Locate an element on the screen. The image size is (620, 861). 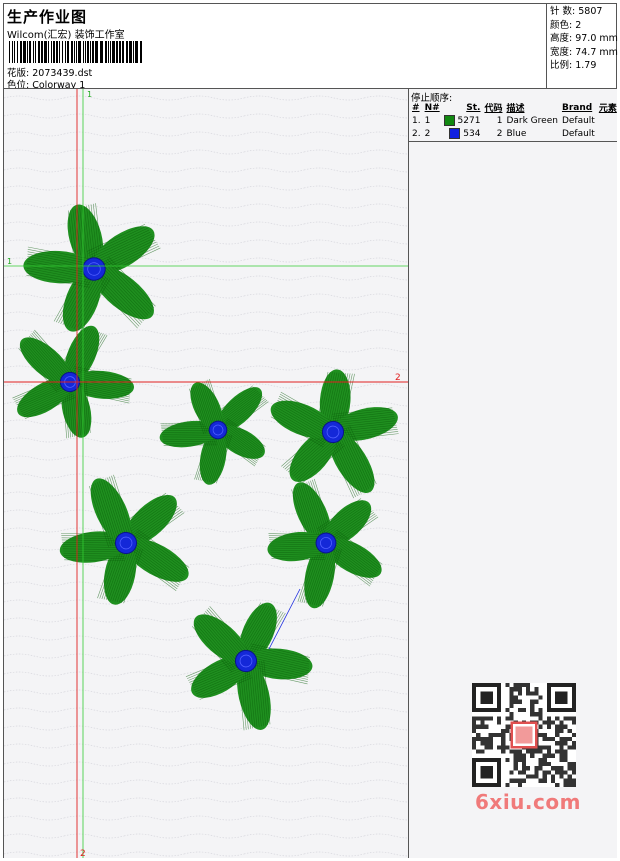
row-needle: 2 is located at coordinates (427, 133).